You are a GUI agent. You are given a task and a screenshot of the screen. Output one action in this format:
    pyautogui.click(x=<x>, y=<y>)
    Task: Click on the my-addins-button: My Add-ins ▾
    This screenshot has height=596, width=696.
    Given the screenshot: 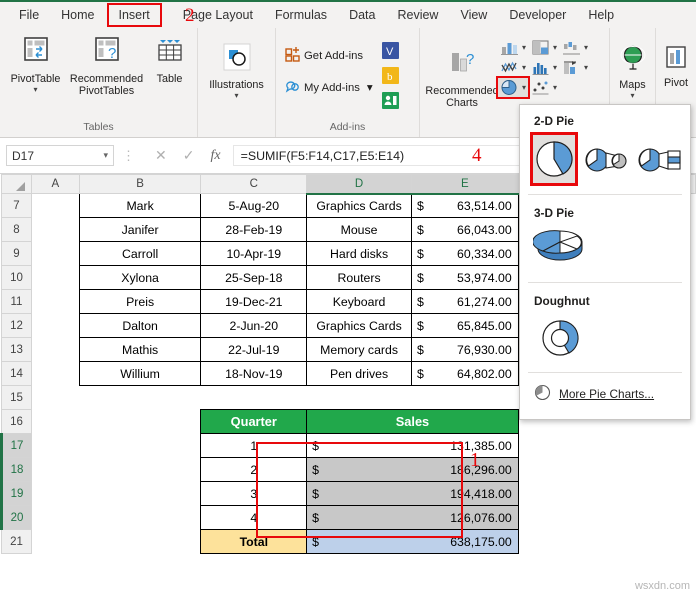 What is the action you would take?
    pyautogui.click(x=329, y=87)
    